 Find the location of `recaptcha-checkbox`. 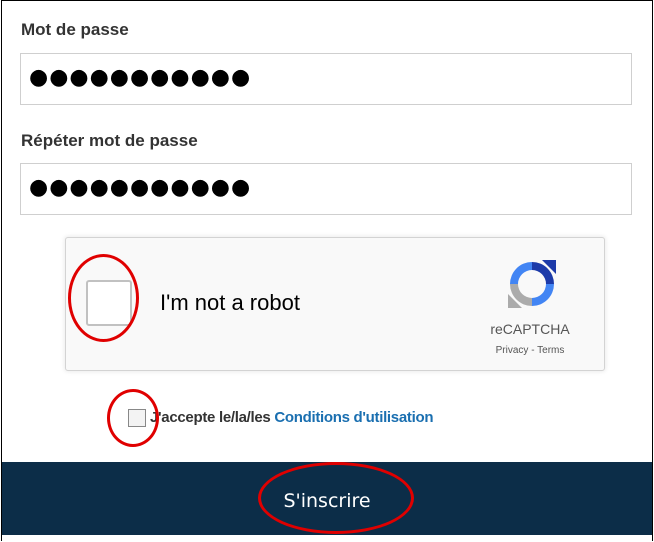

recaptcha-checkbox is located at coordinates (109, 303).